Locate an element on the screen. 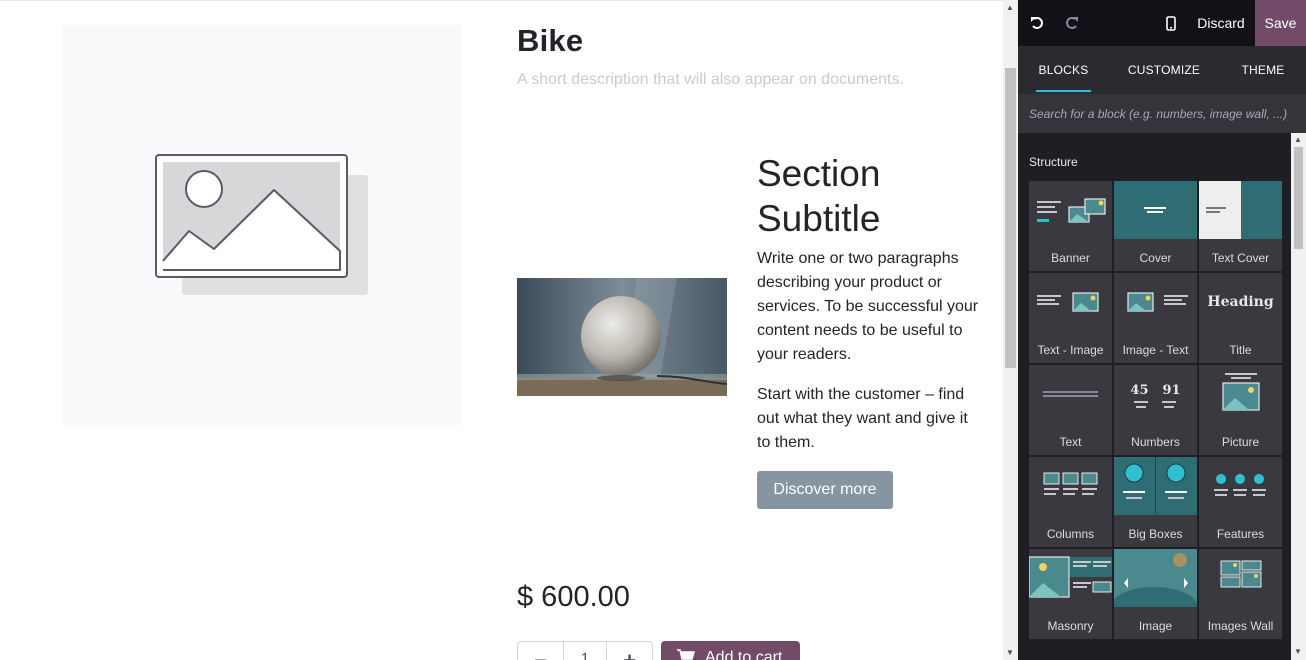 The width and height of the screenshot is (1306, 660). product-title: Bike is located at coordinates (550, 41).